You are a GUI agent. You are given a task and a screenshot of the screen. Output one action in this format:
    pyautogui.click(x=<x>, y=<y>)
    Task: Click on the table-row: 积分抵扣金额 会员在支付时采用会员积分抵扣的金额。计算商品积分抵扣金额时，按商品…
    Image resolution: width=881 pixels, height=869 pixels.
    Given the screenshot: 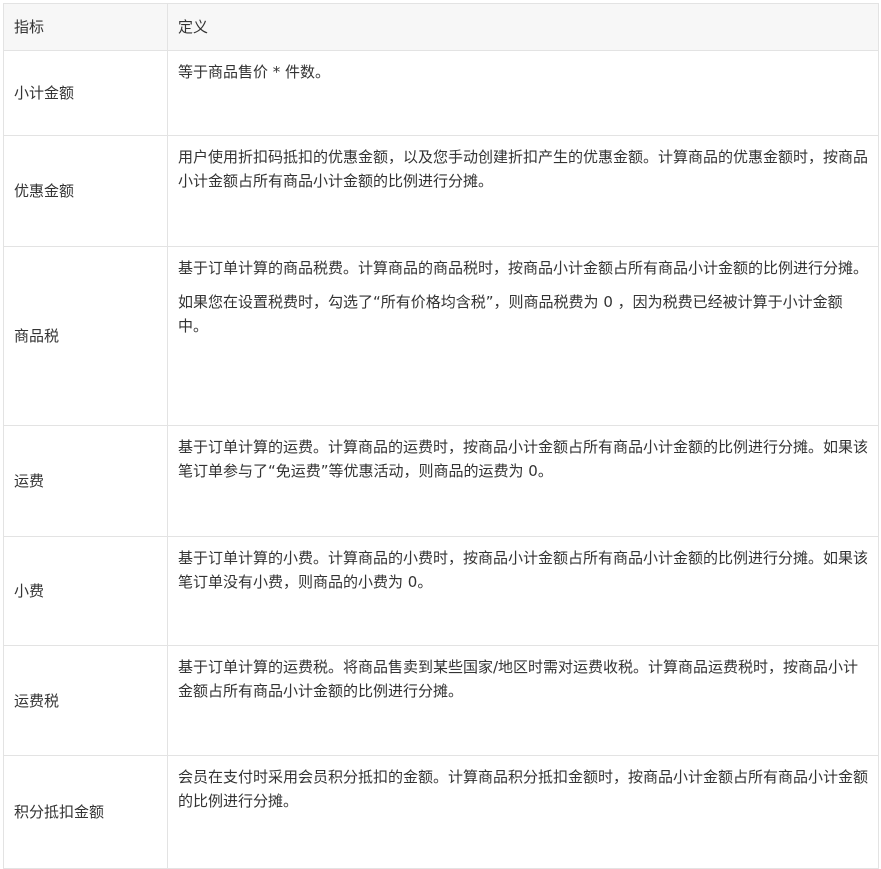 What is the action you would take?
    pyautogui.click(x=441, y=812)
    